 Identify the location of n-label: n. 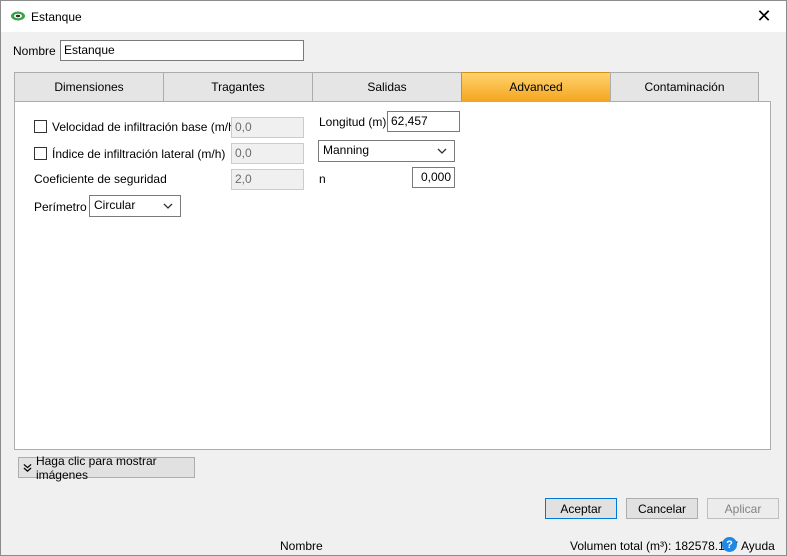
(322, 179).